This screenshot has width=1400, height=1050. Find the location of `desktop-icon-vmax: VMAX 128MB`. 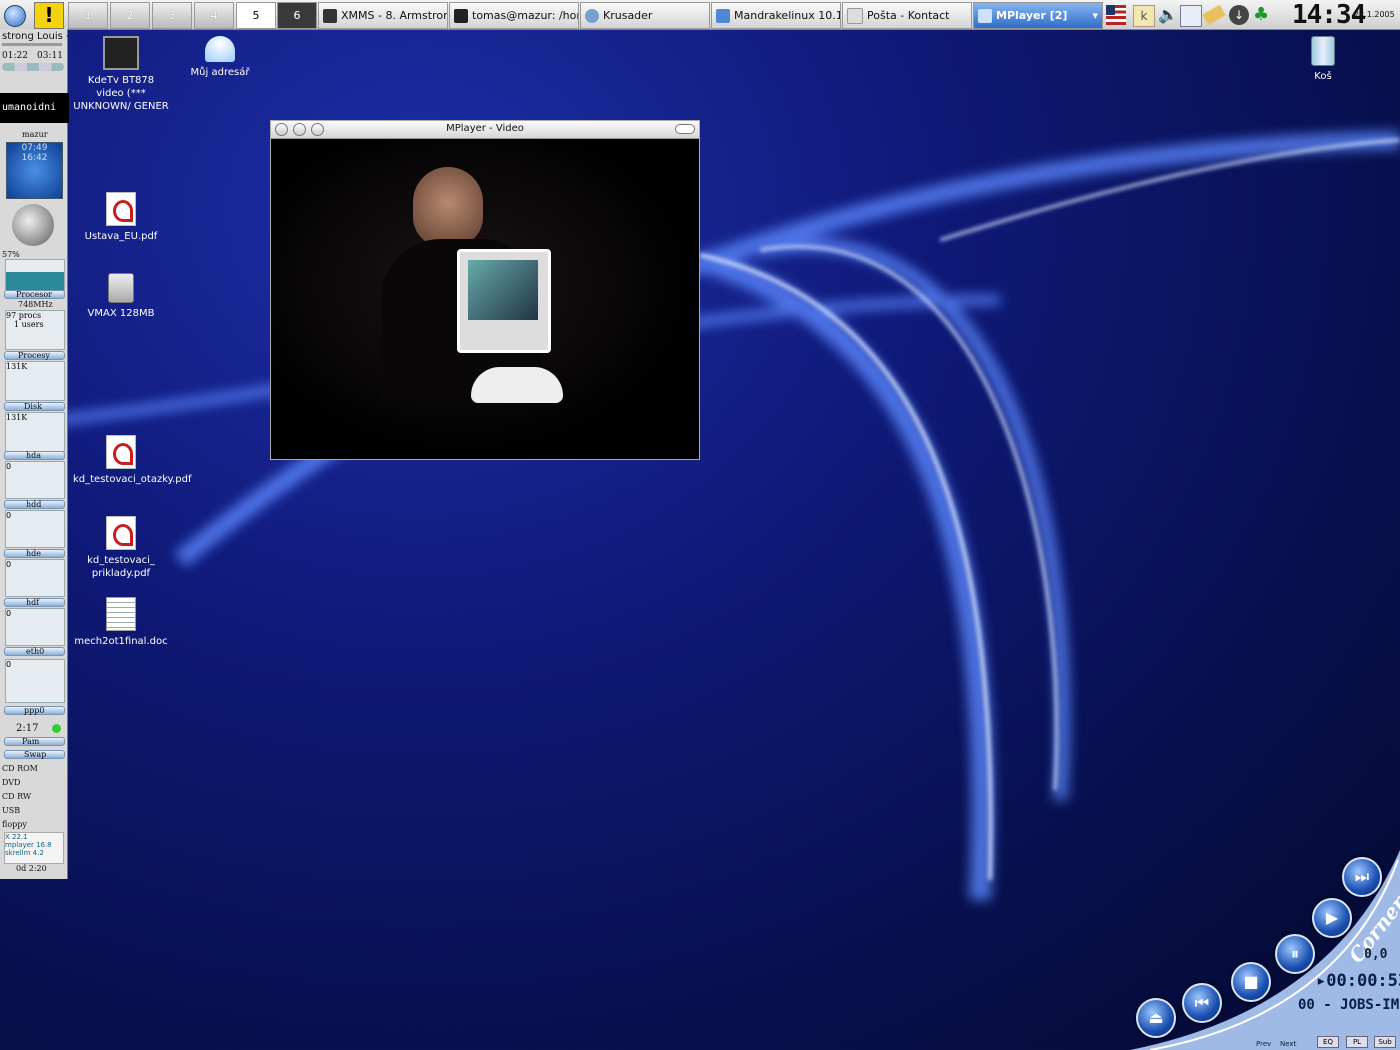

desktop-icon-vmax: VMAX 128MB is located at coordinates (121, 296).